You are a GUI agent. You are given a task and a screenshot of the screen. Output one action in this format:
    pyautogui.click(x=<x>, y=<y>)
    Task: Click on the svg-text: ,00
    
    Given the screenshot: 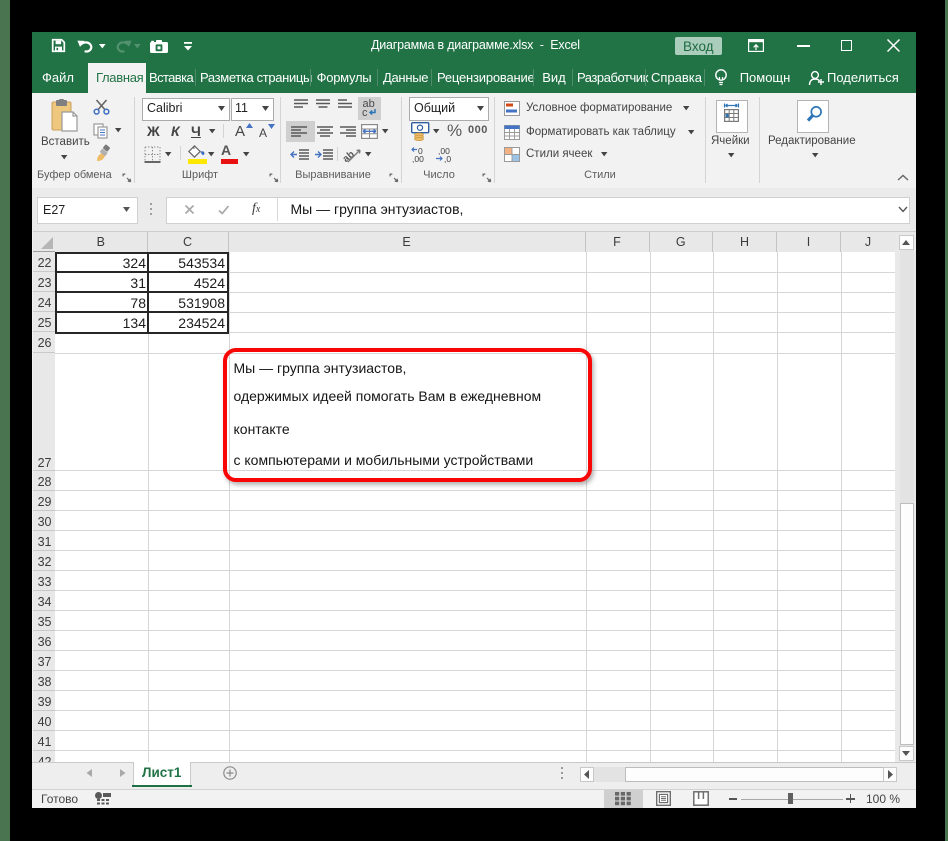 What is the action you would take?
    pyautogui.click(x=418, y=159)
    